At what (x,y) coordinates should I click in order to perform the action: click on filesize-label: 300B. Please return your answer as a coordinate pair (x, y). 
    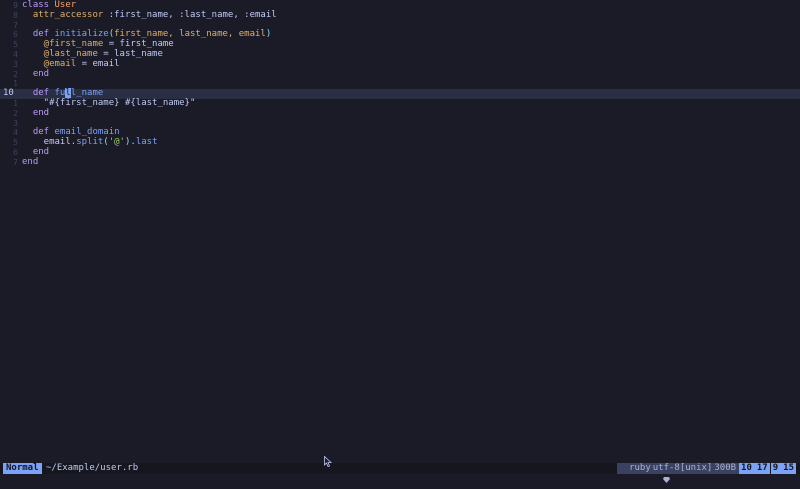
    Looking at the image, I should click on (725, 468).